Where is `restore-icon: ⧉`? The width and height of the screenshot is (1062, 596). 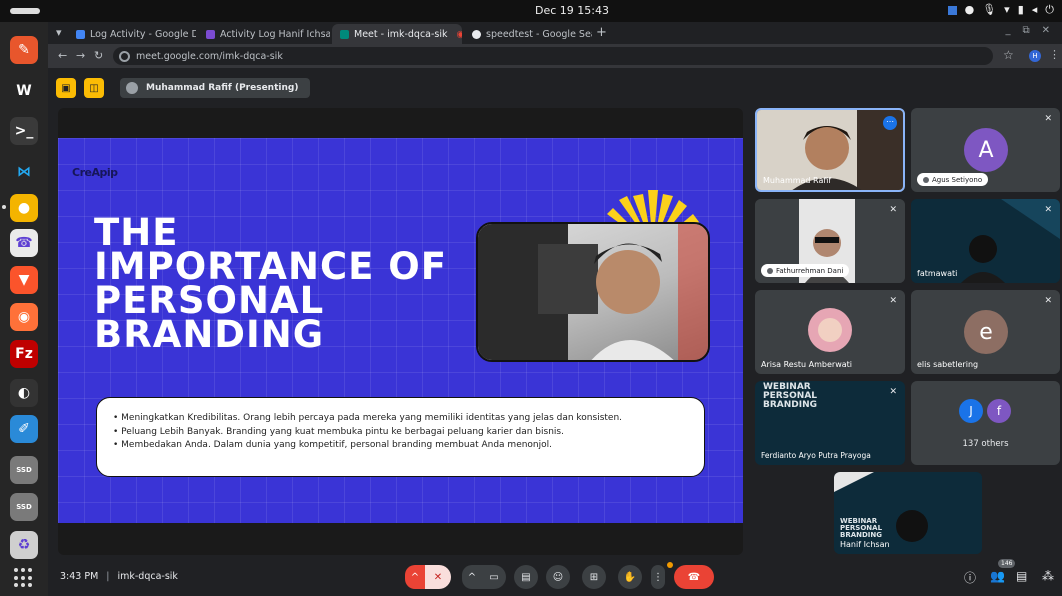
restore-icon: ⧉ is located at coordinates (1025, 30).